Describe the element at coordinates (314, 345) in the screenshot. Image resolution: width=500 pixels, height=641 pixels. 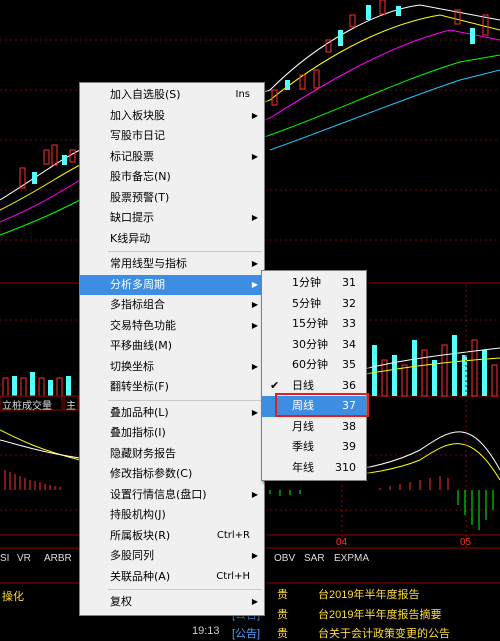
I see `period-30min: 30分钟 34` at that location.